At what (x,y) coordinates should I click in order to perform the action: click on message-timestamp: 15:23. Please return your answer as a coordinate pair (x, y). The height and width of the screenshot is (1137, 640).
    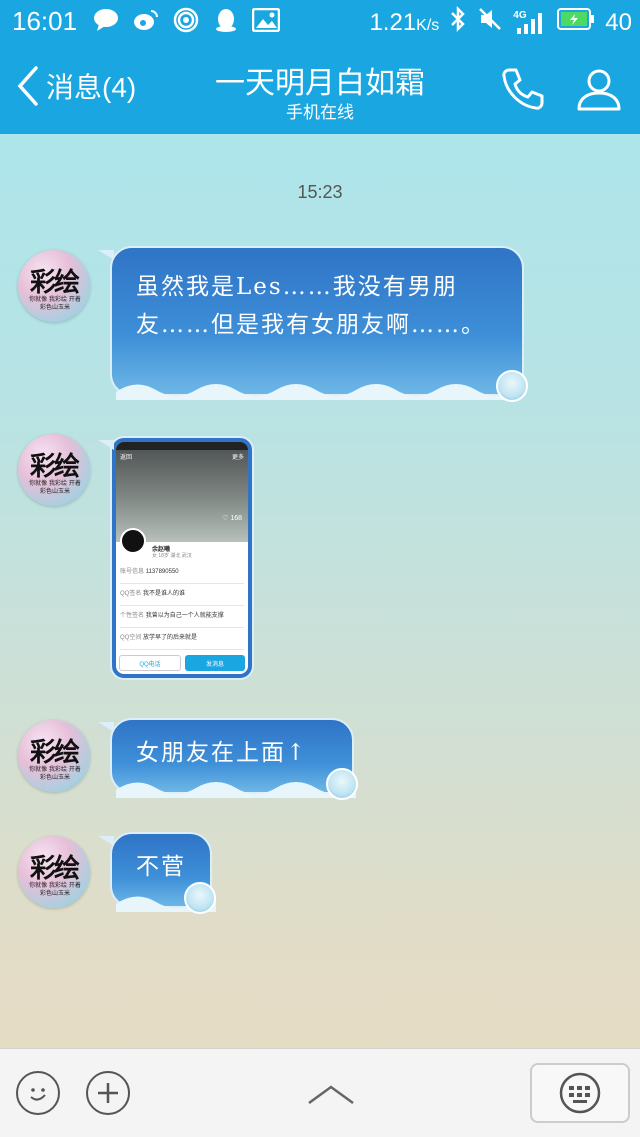
    Looking at the image, I should click on (320, 192).